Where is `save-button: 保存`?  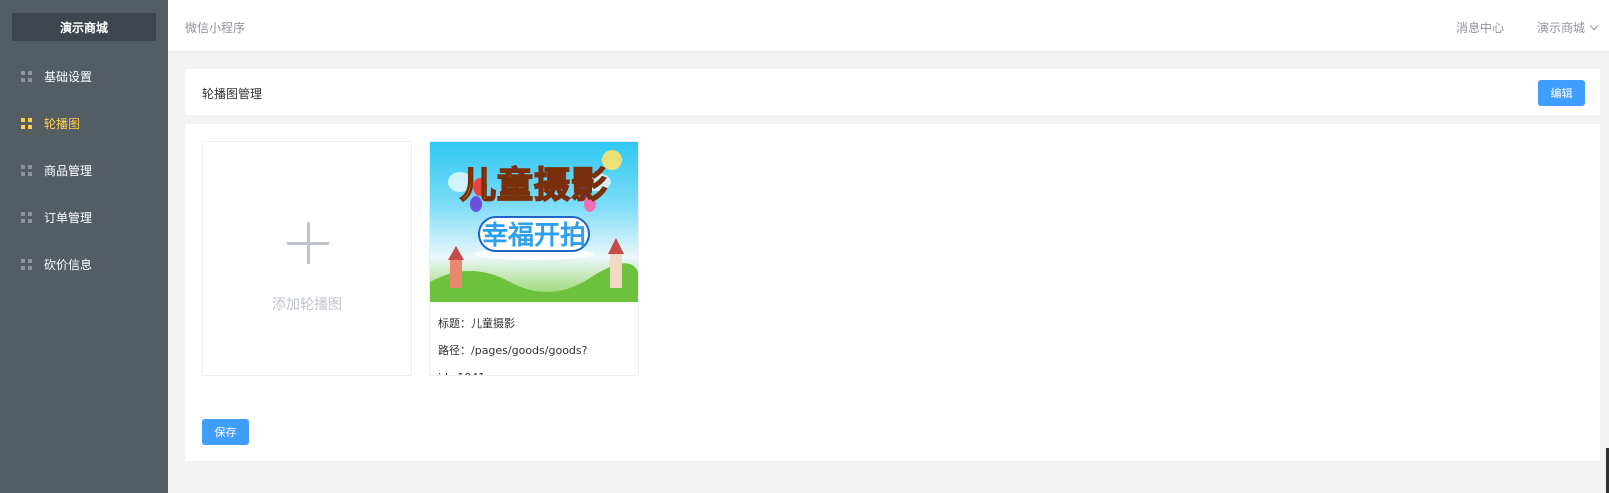 save-button: 保存 is located at coordinates (225, 432).